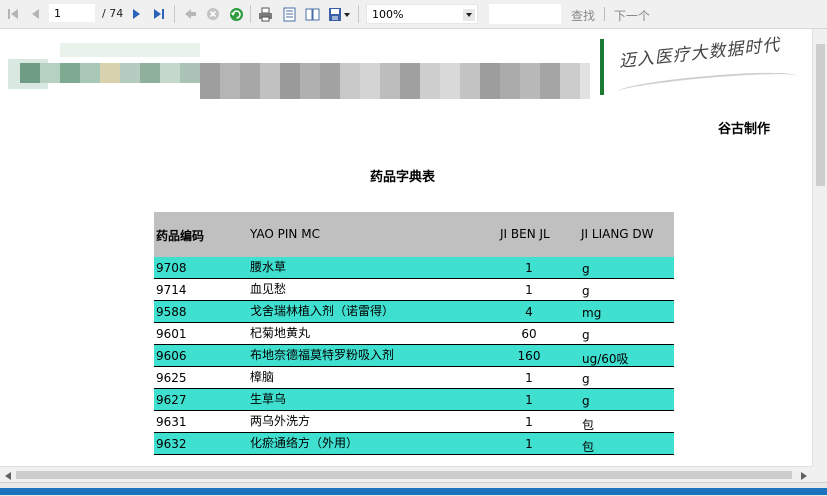 This screenshot has height=496, width=827. Describe the element at coordinates (322, 311) in the screenshot. I see `cell-name: 戈舍瑞林植入剂（诺雷得）` at that location.